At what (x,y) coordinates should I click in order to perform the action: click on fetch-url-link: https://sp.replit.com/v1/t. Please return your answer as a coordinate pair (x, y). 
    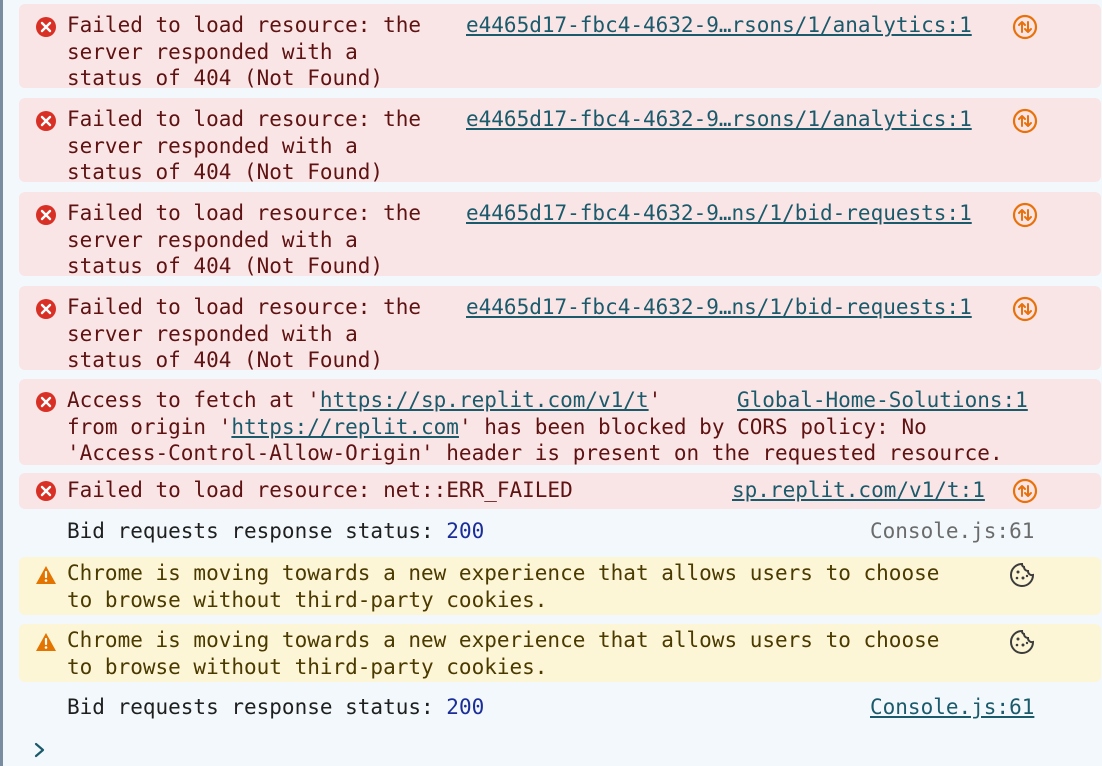
    Looking at the image, I should click on (484, 400).